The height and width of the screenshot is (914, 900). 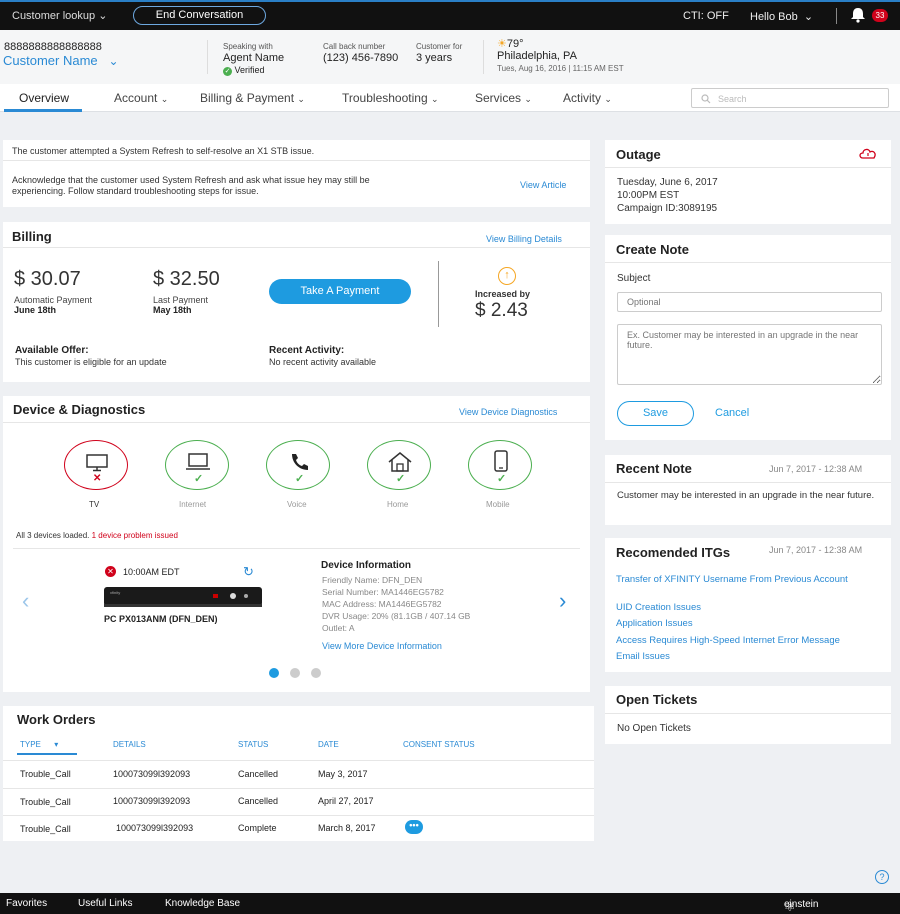 What do you see at coordinates (880, 15) in the screenshot?
I see `notification-badge: 33` at bounding box center [880, 15].